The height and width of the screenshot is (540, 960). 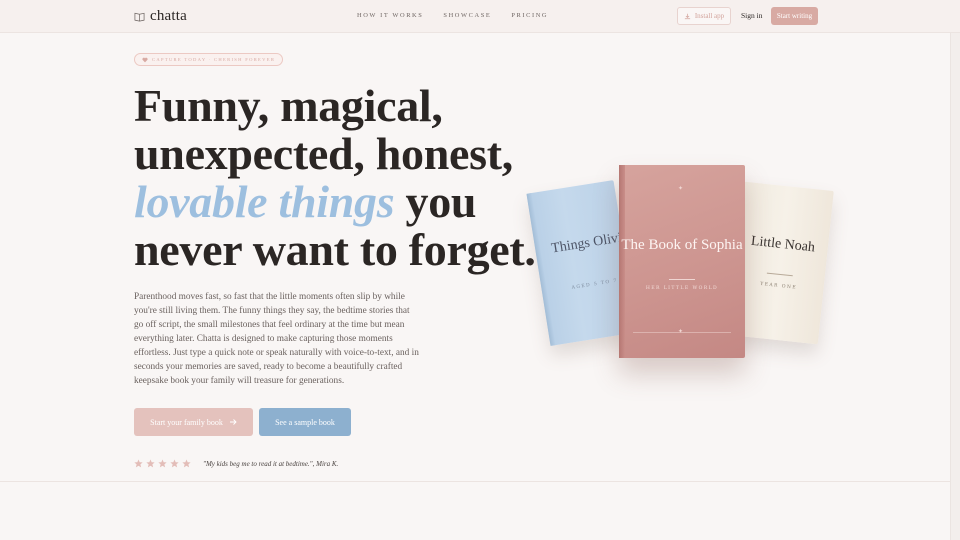 I want to click on install-app-label: Install app, so click(x=709, y=16).